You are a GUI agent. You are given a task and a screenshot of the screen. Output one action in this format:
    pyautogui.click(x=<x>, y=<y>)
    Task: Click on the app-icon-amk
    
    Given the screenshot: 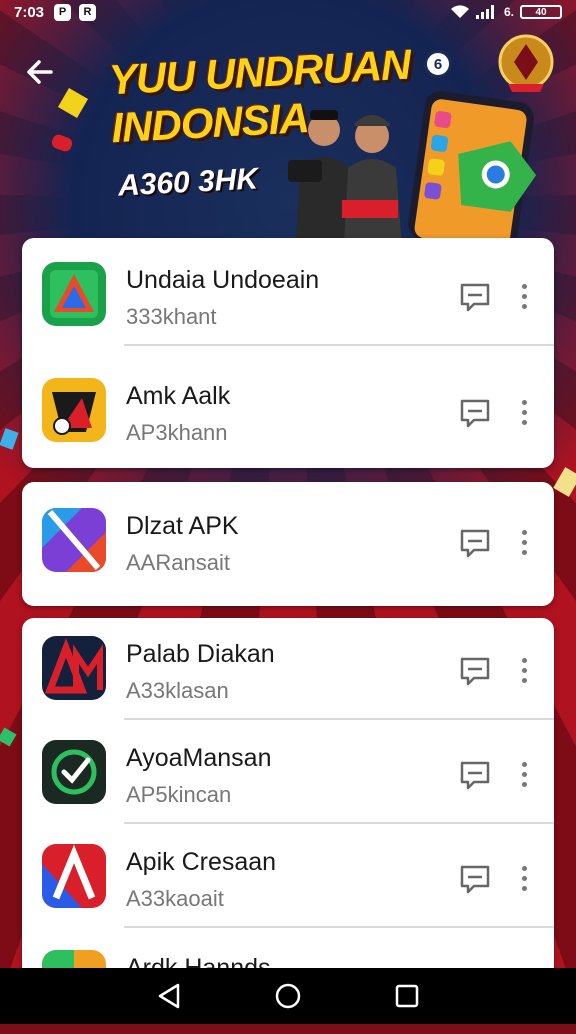 What is the action you would take?
    pyautogui.click(x=74, y=410)
    